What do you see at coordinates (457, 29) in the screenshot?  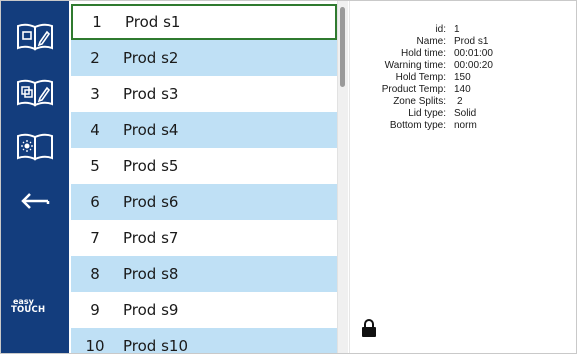 I see `detail-value: 1` at bounding box center [457, 29].